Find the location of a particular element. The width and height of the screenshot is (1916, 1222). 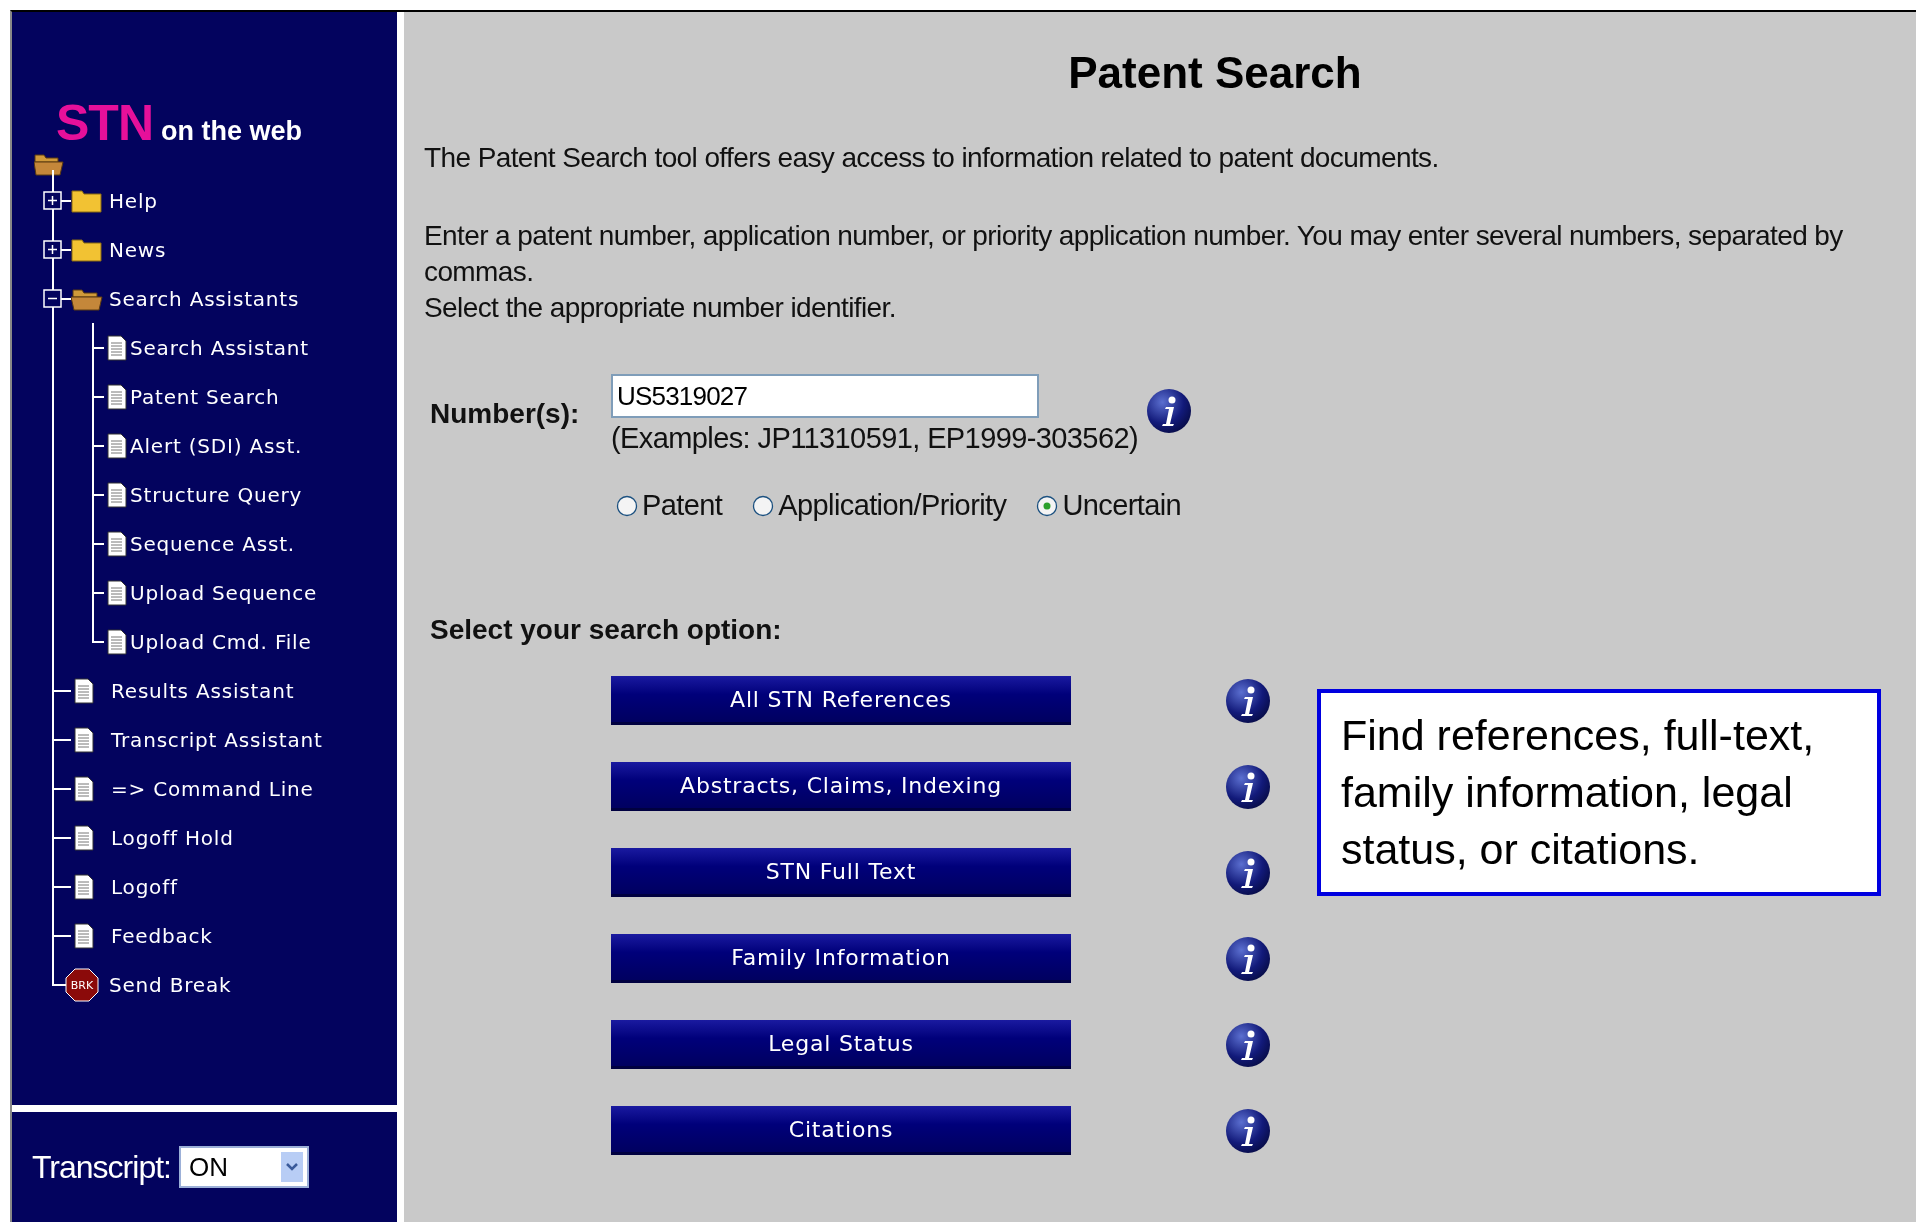

radio-option: Uncertain is located at coordinates (1109, 505).